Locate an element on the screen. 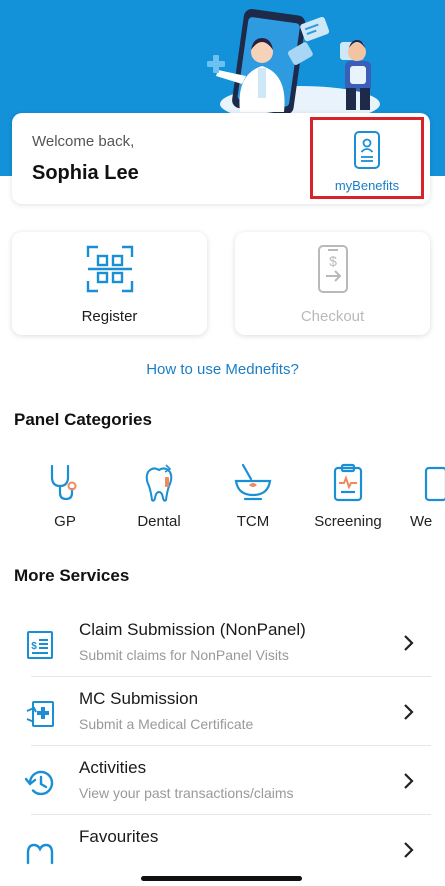 This screenshot has width=445, height=886. service-title: Activities is located at coordinates (113, 767).